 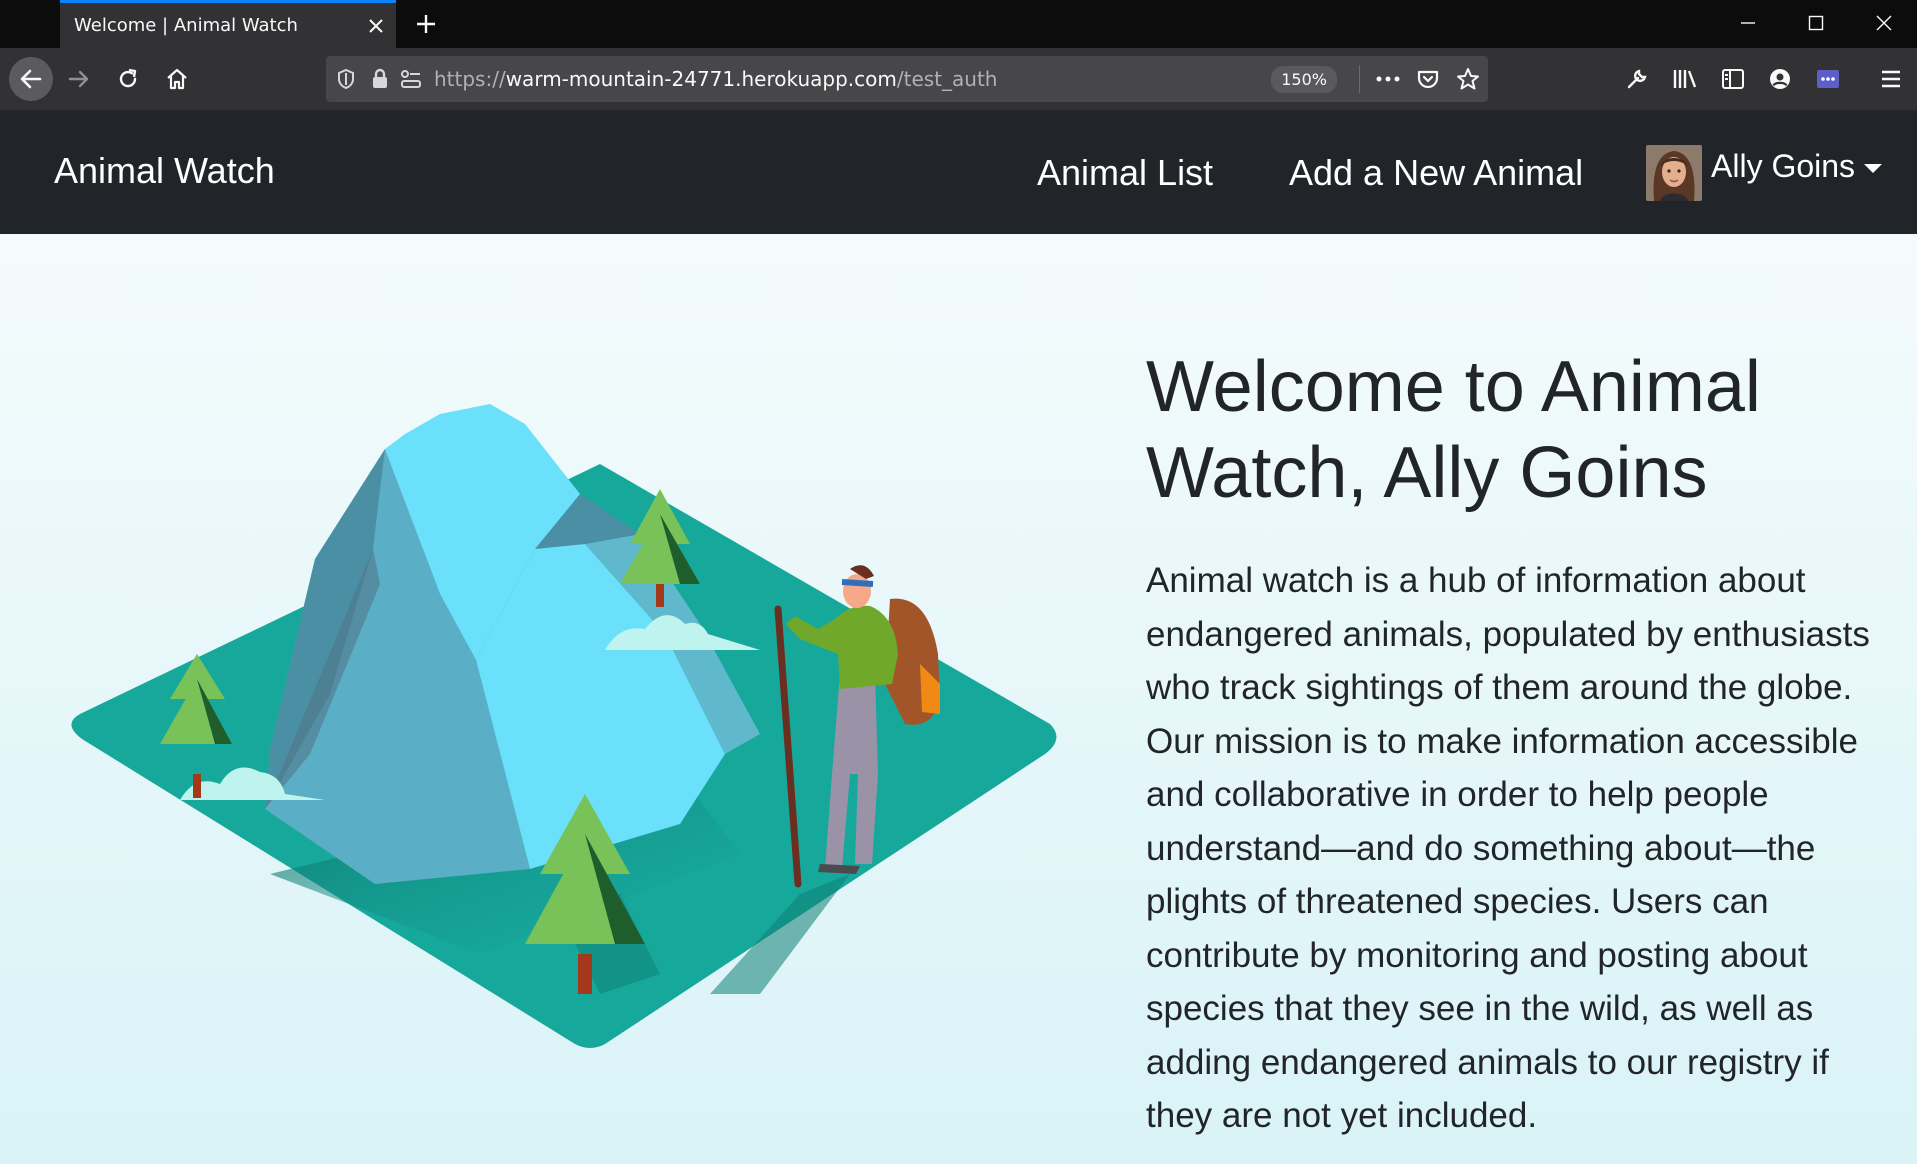 What do you see at coordinates (164, 171) in the screenshot?
I see `brand-link: Animal Watch` at bounding box center [164, 171].